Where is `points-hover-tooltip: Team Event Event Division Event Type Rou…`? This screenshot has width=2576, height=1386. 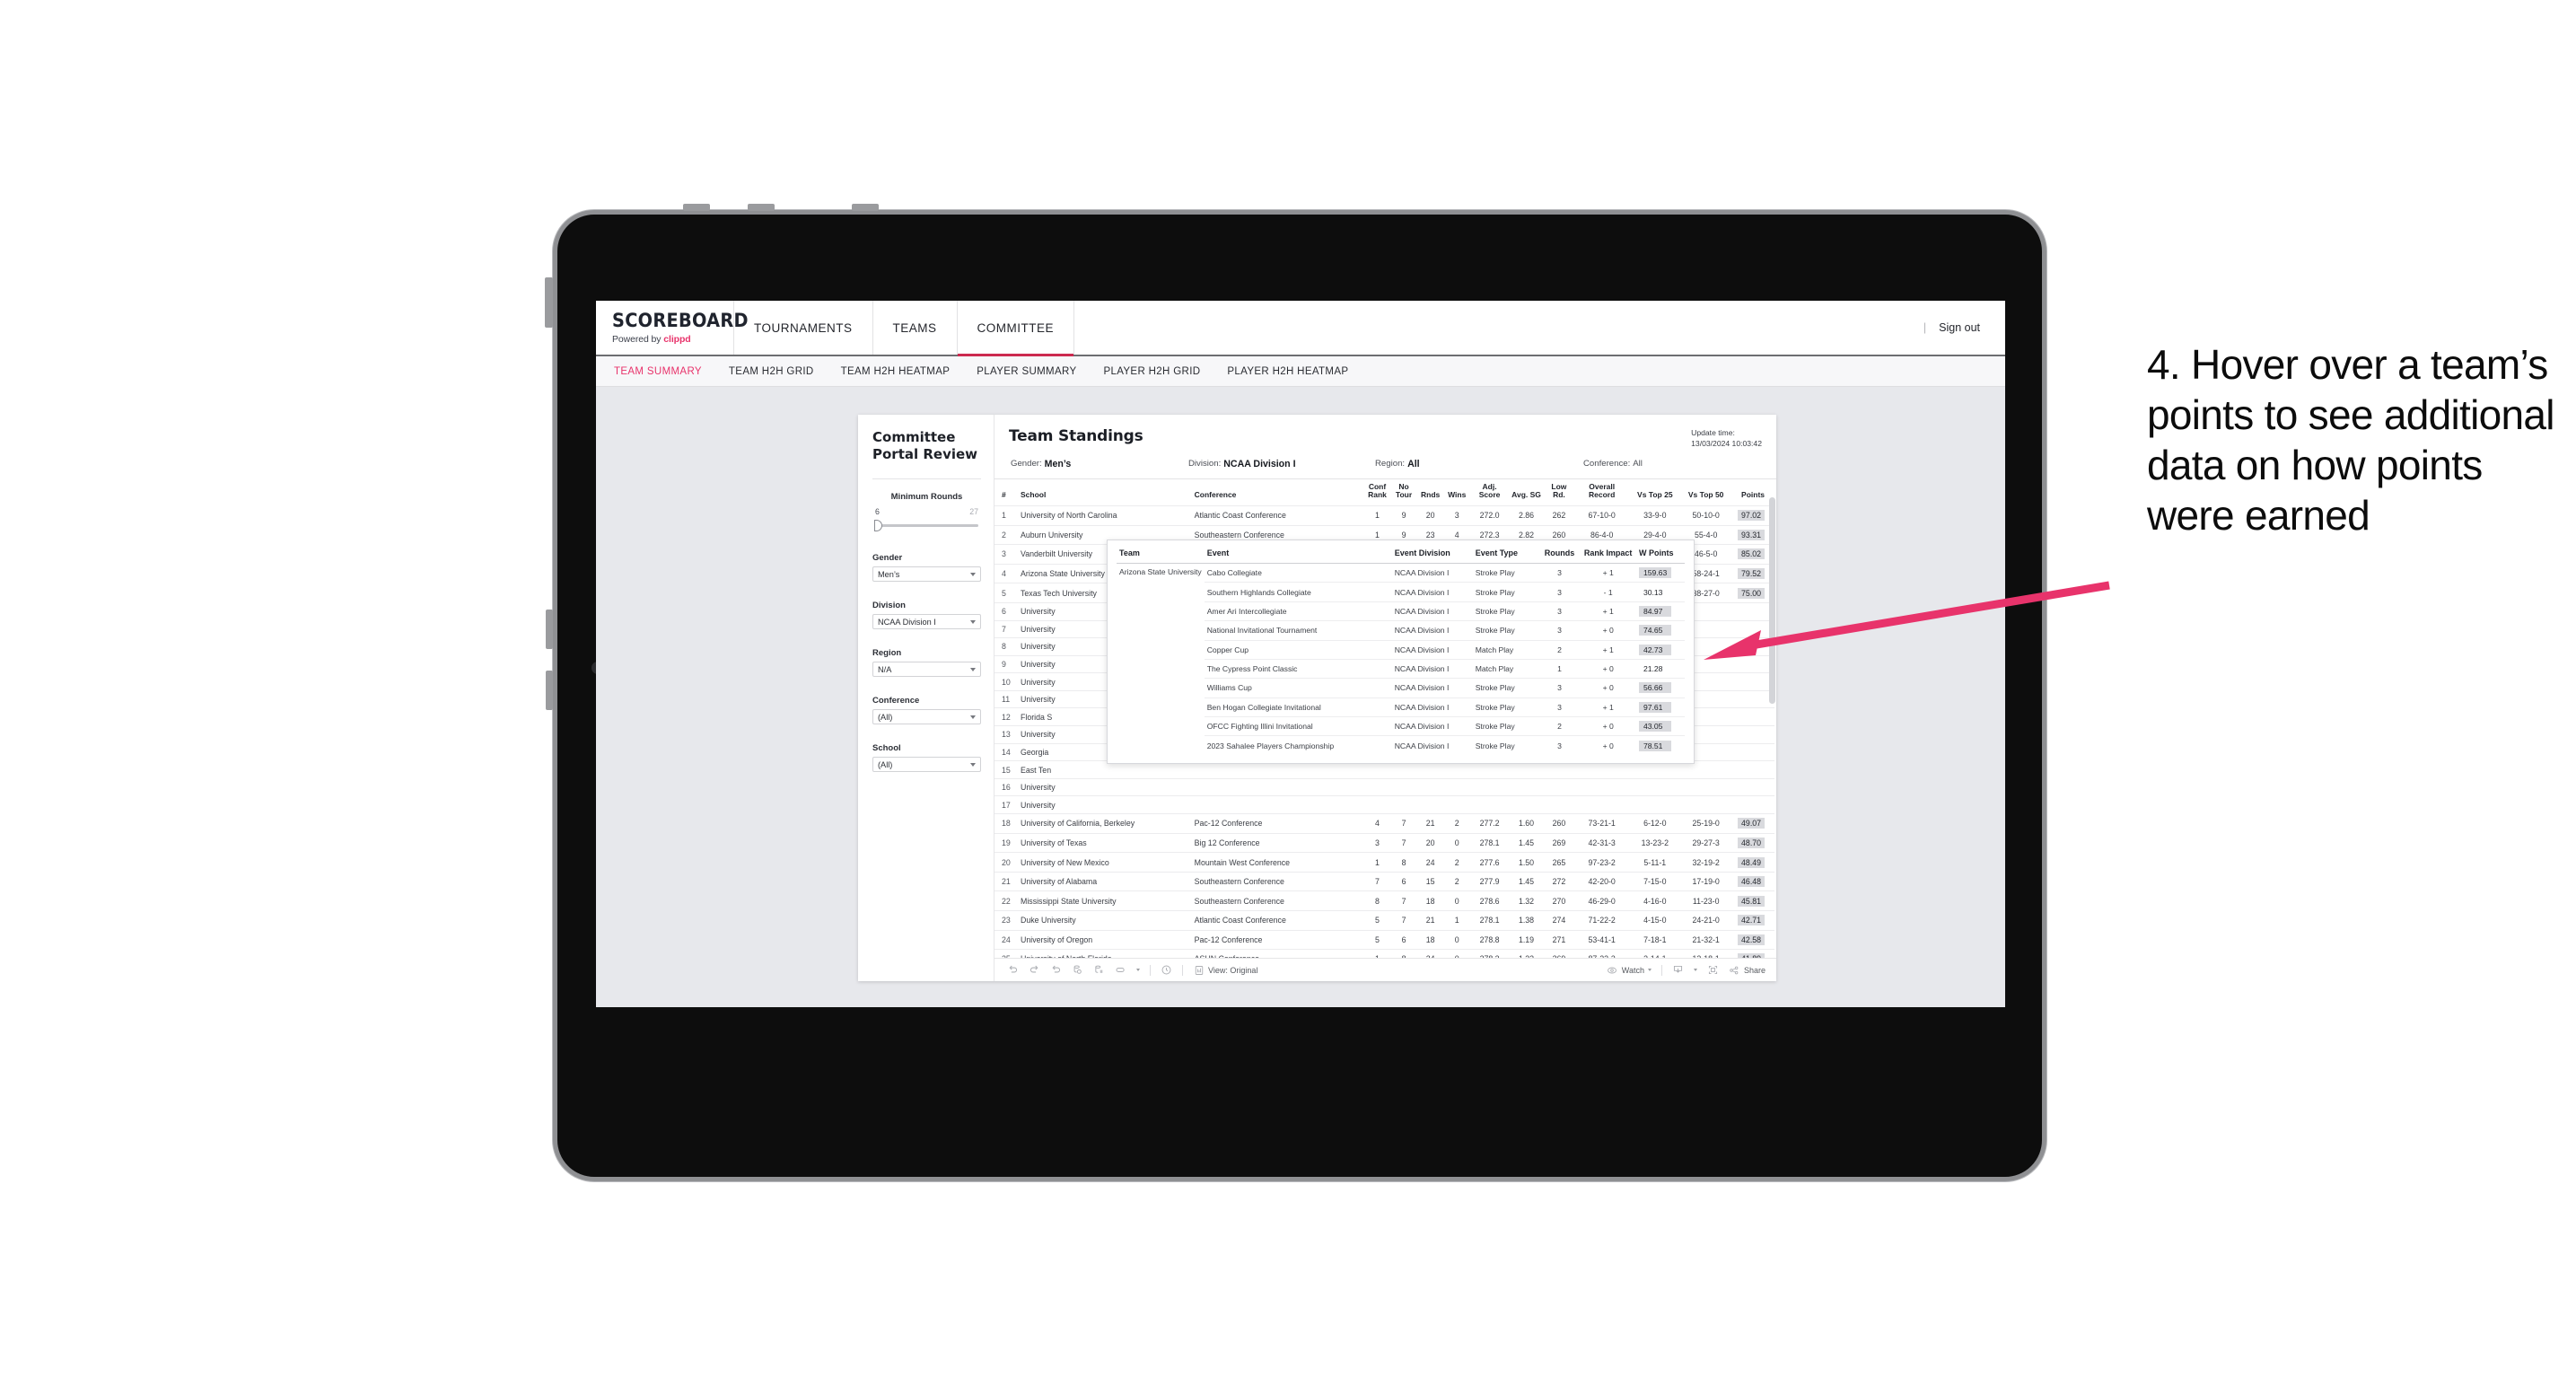
points-hover-tooltip: Team Event Event Division Event Type Rou… is located at coordinates (1401, 651).